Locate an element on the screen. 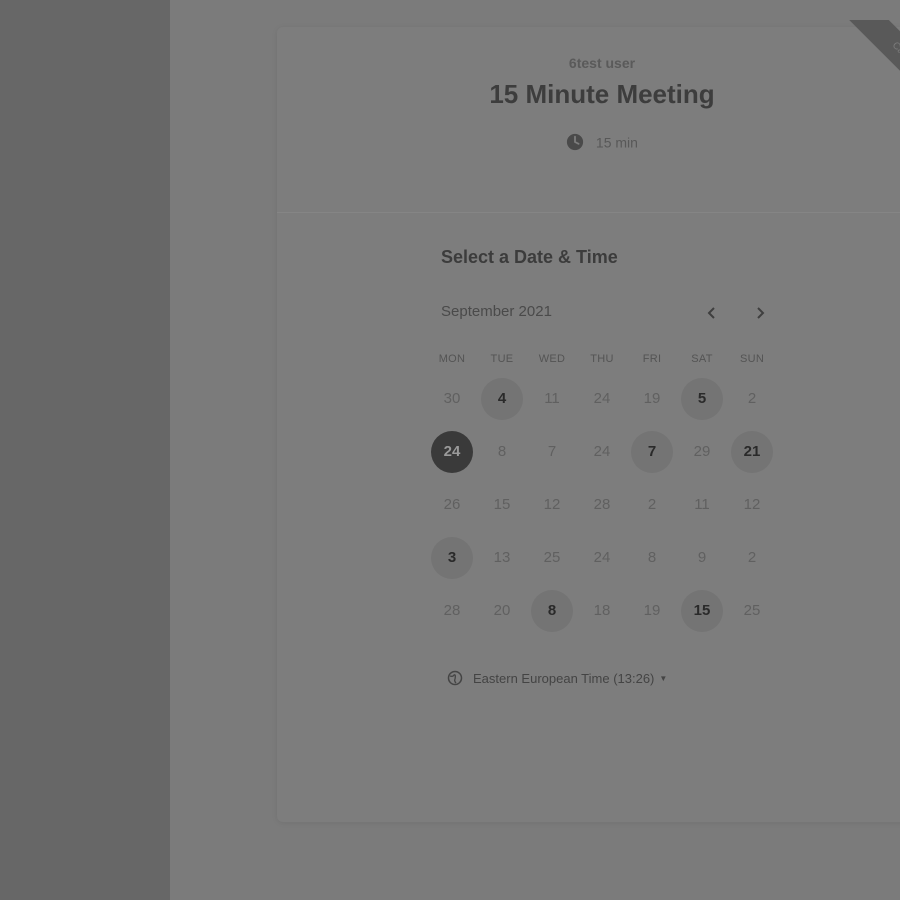 The image size is (900, 900). calendar-day-available: 8 is located at coordinates (552, 610).